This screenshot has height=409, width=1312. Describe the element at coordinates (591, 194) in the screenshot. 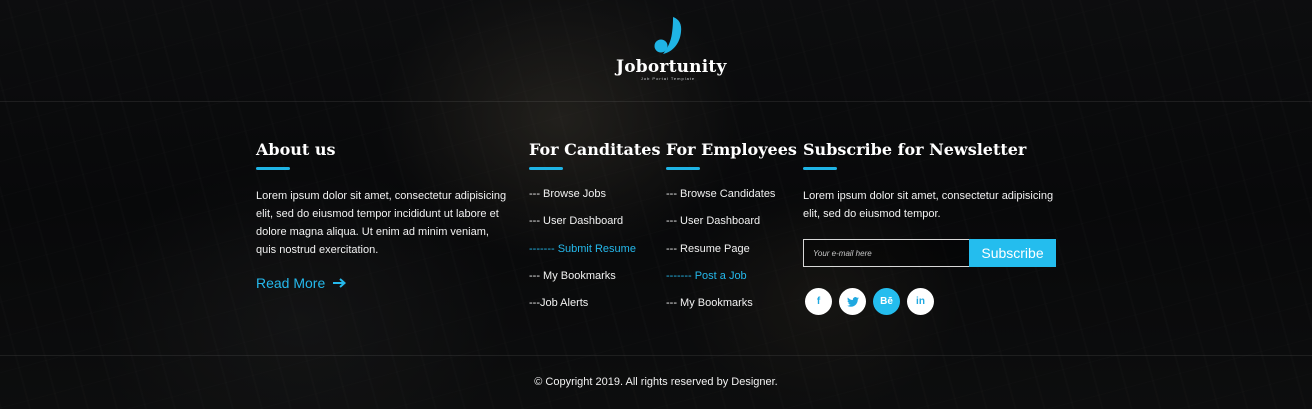

I see `link-browse-jobs: --- Browse Jobs` at that location.